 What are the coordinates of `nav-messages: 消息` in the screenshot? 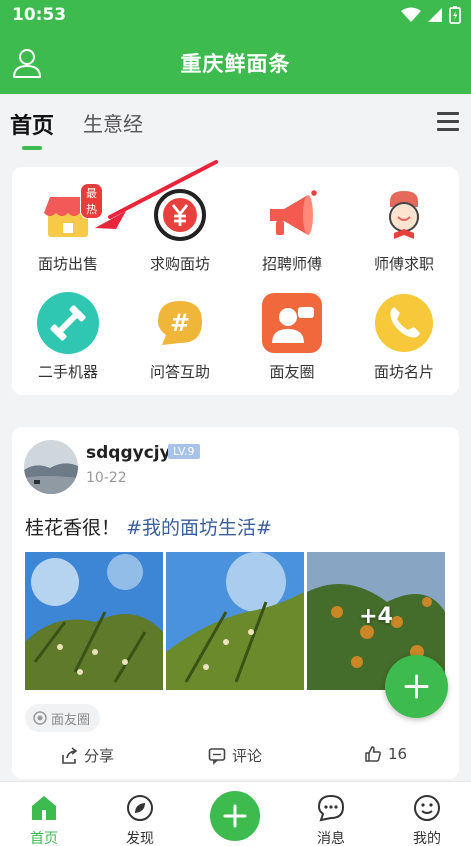 It's located at (331, 820).